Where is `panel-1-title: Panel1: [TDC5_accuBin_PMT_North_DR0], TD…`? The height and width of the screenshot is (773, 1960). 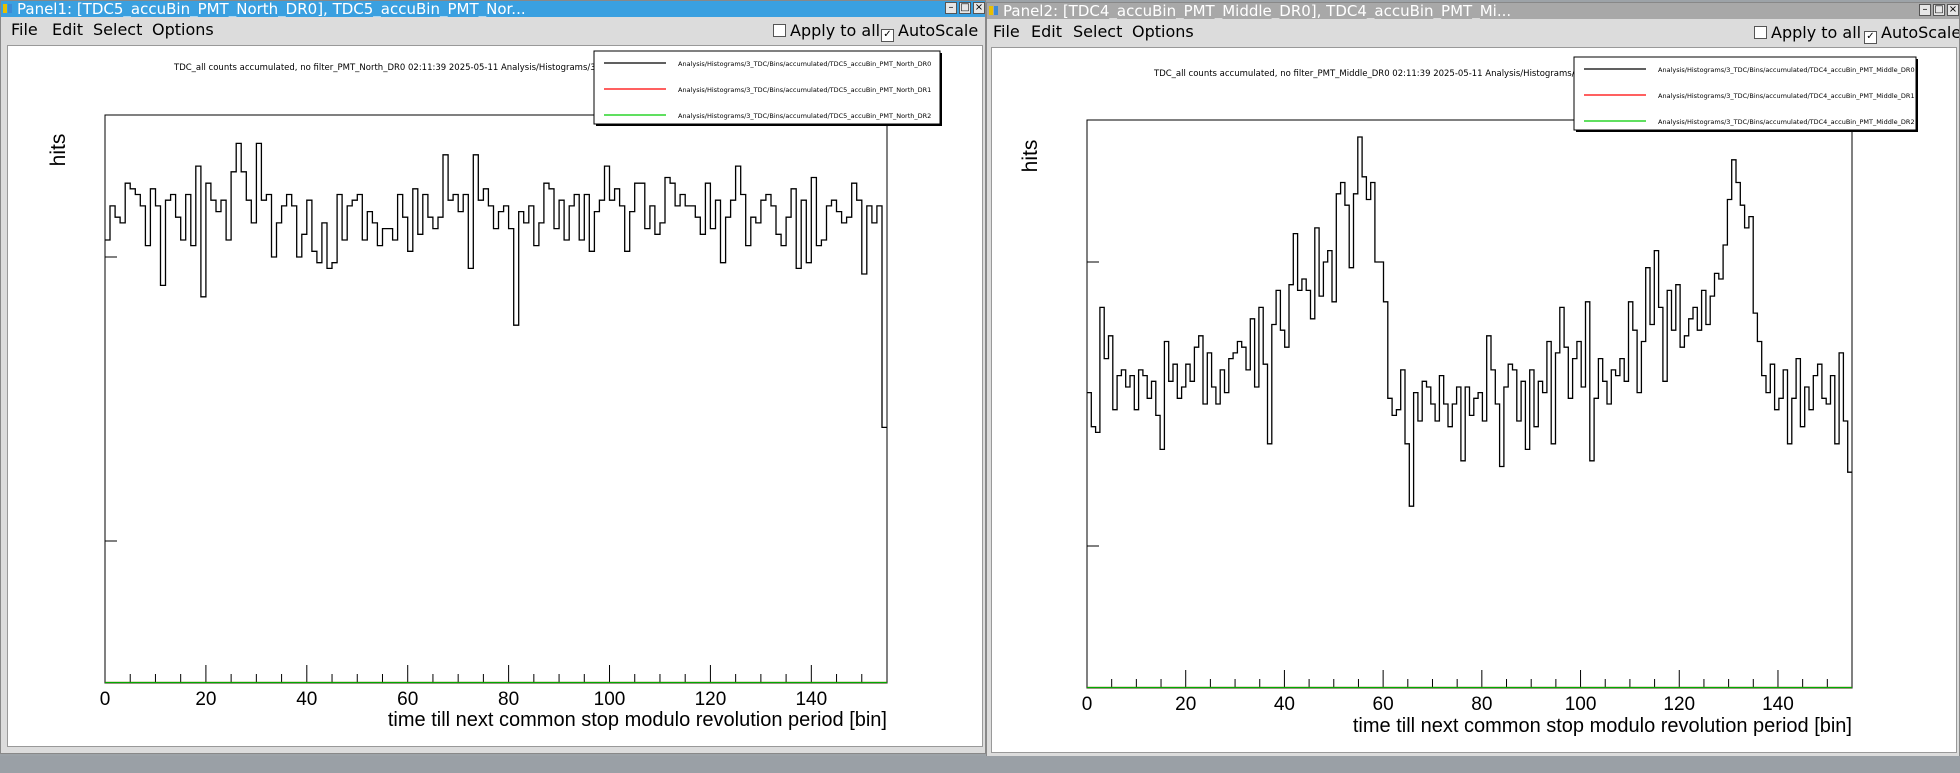
panel-1-title: Panel1: [TDC5_accuBin_PMT_North_DR0], TD… is located at coordinates (271, 9).